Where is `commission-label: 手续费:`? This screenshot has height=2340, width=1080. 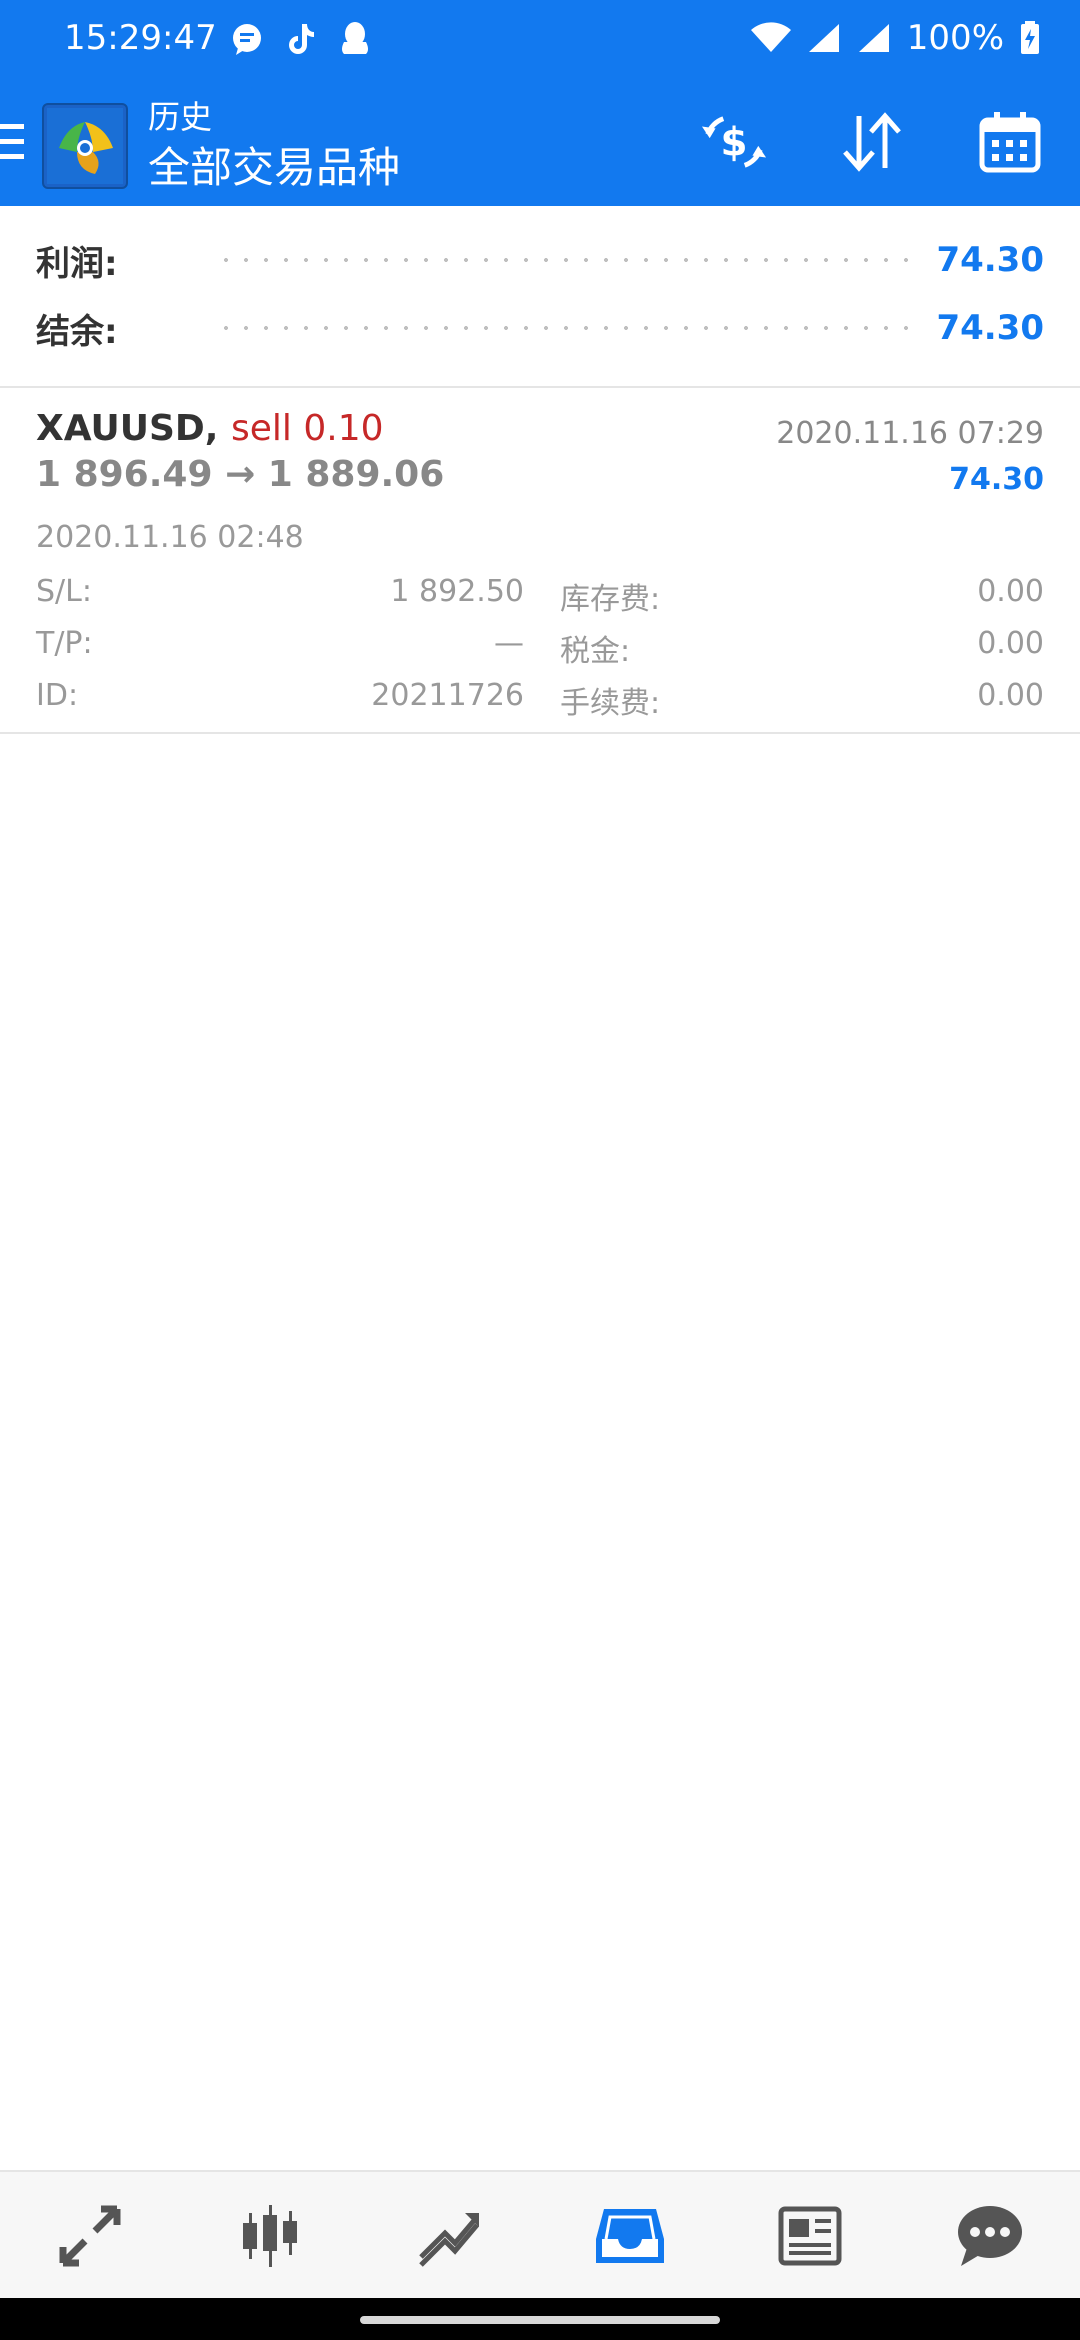 commission-label: 手续费: is located at coordinates (610, 703).